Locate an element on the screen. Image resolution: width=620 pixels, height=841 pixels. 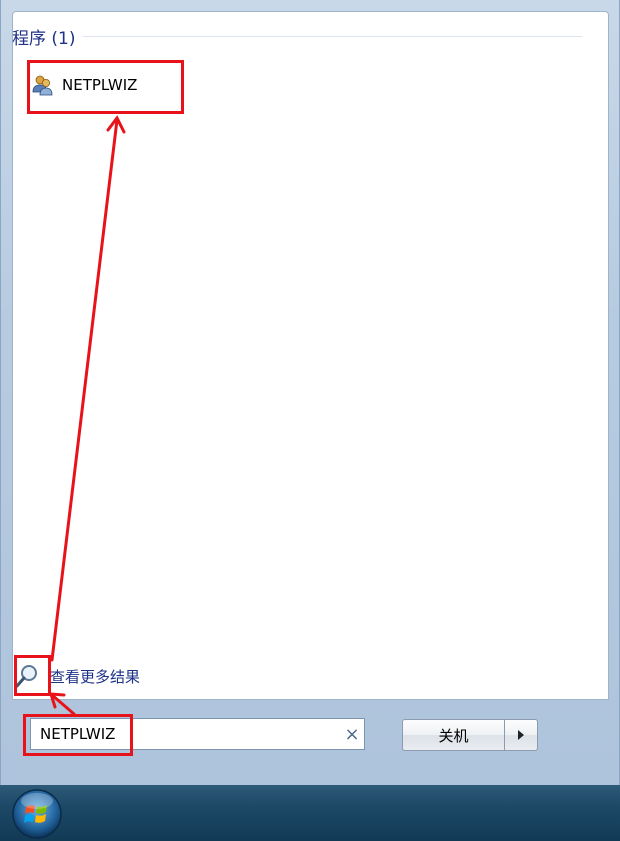
section-header-label: 程序 (1) is located at coordinates (44, 39).